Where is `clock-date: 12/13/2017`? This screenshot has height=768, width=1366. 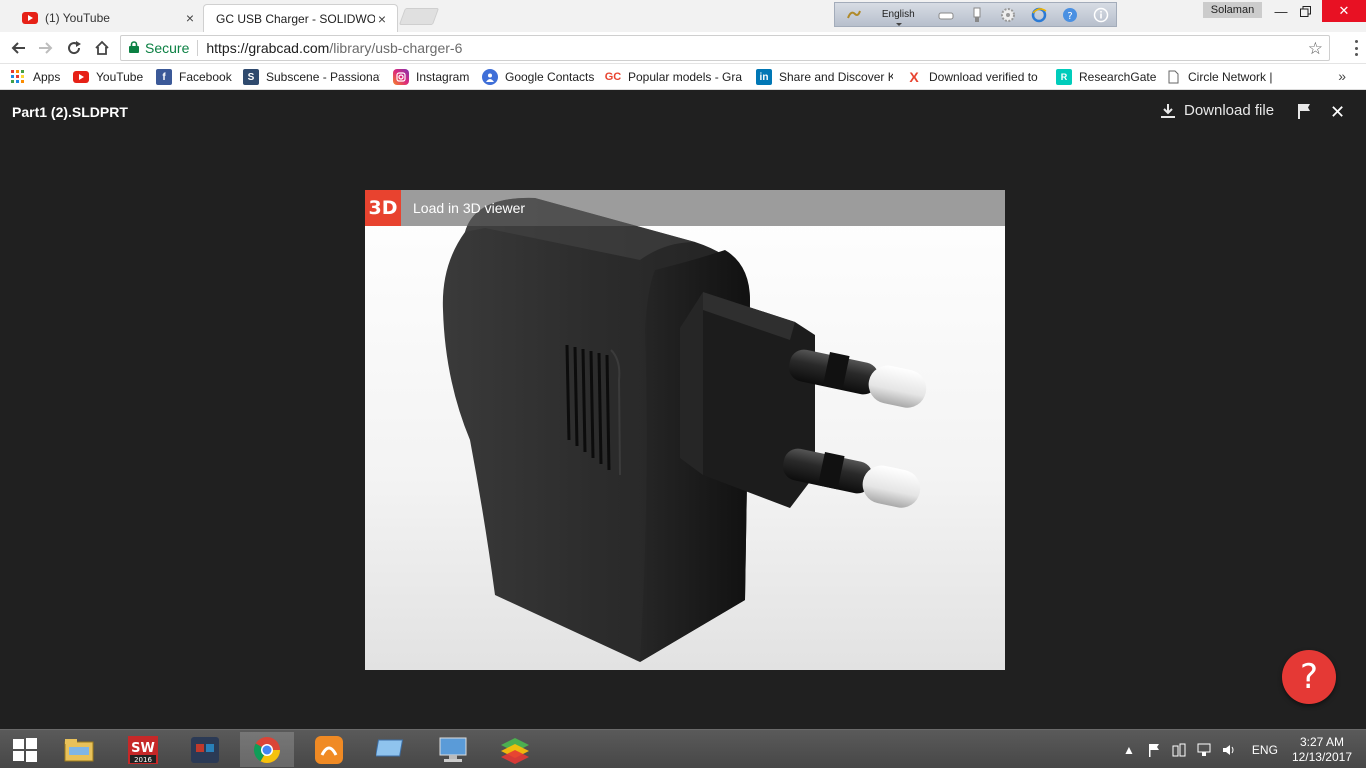
clock-date: 12/13/2017 is located at coordinates (1321, 756).